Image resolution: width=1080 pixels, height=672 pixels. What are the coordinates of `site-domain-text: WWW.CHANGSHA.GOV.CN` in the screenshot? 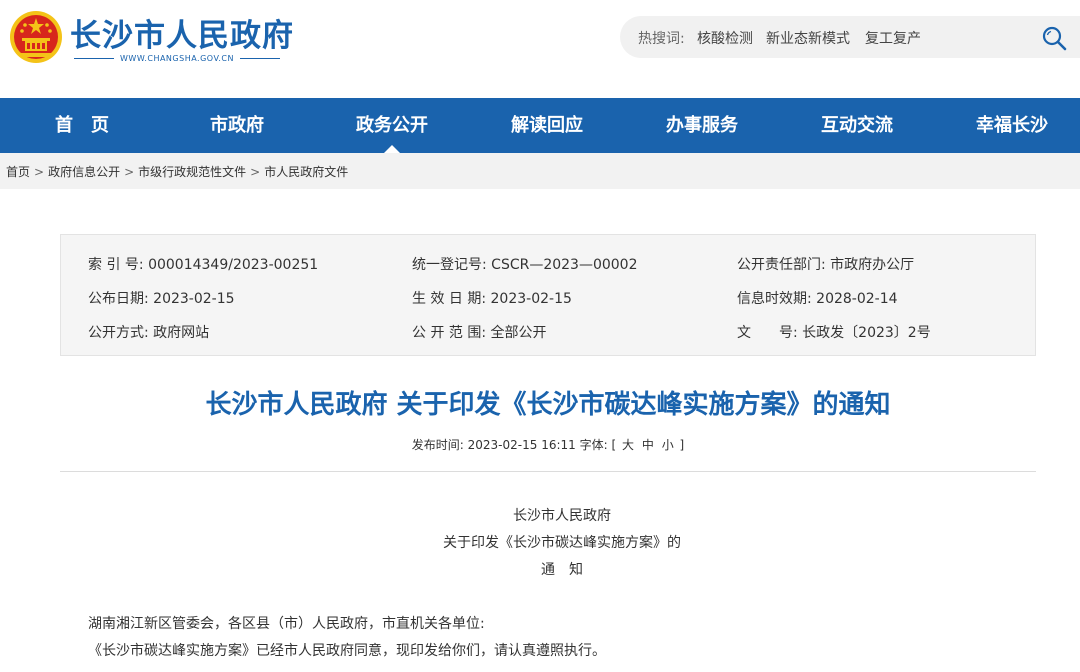 It's located at (177, 58).